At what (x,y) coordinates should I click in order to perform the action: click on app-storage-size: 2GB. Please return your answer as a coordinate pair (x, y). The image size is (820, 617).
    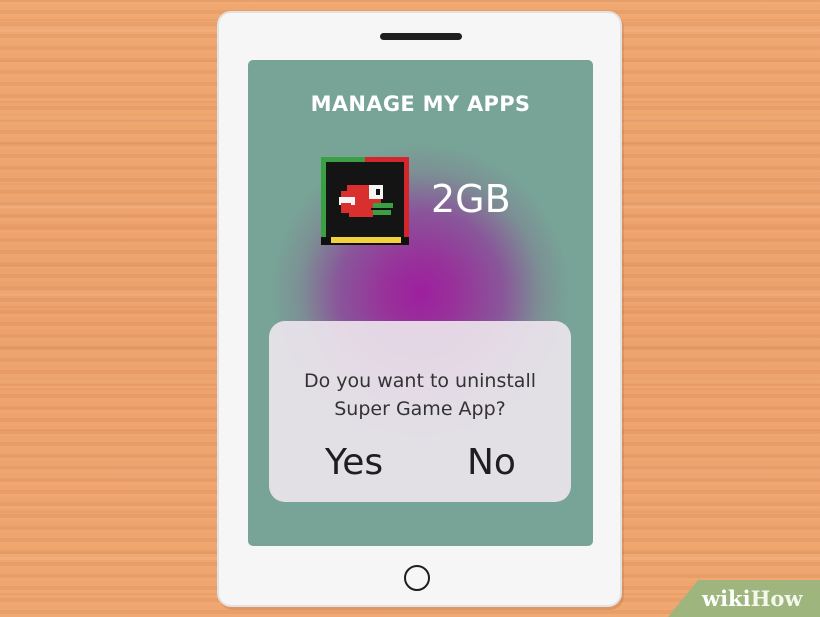
    Looking at the image, I should click on (471, 199).